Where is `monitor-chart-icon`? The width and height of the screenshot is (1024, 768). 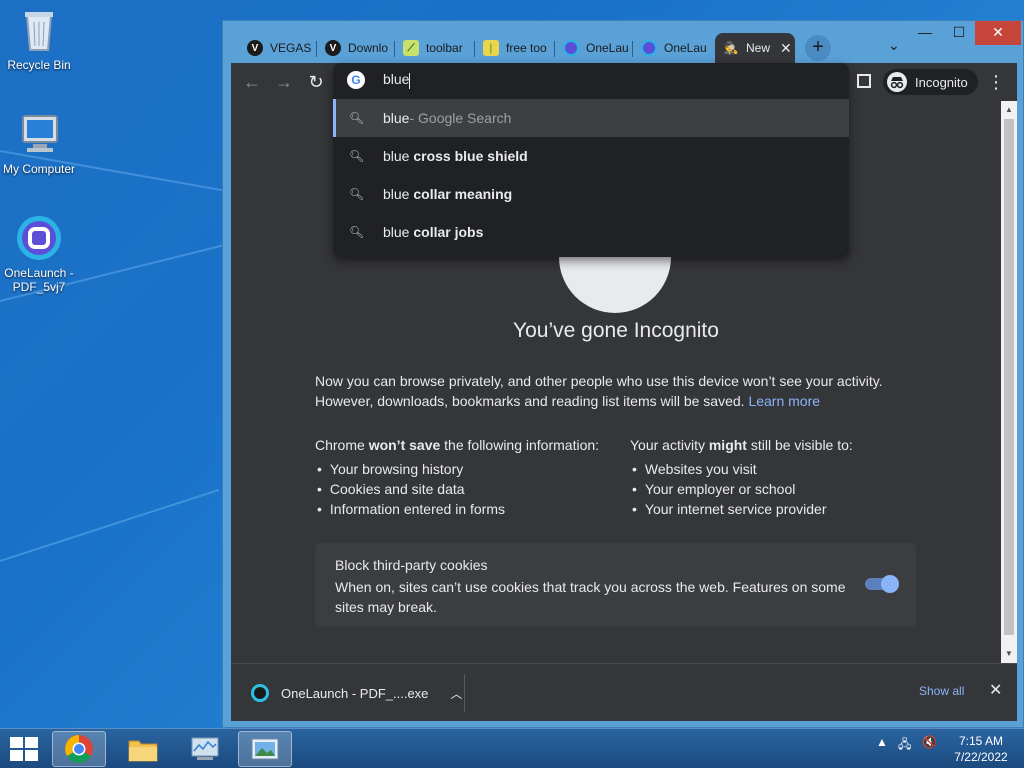
monitor-chart-icon is located at coordinates (205, 748).